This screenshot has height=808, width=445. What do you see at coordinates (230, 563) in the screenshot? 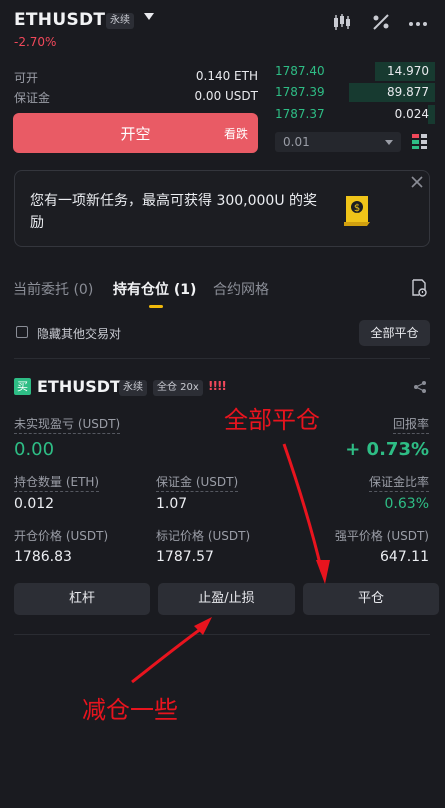
I see `annotation-arrows` at bounding box center [230, 563].